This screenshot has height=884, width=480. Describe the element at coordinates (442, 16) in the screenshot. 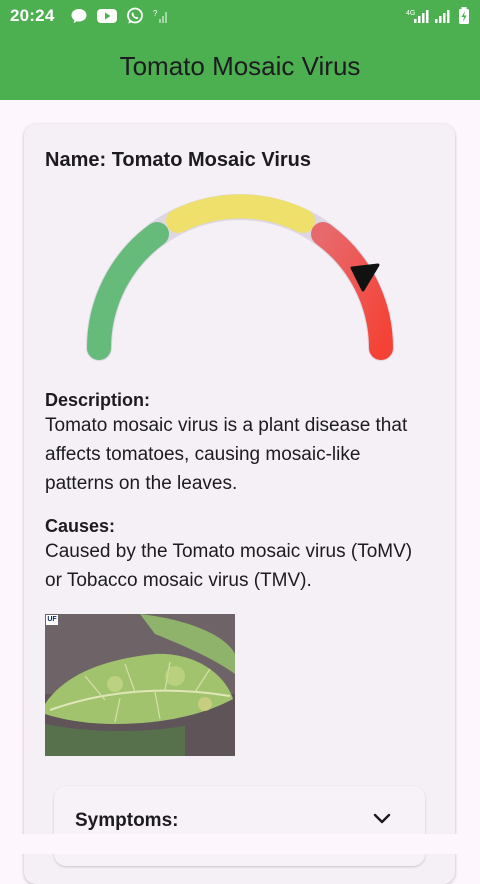

I see `signal-icon` at that location.